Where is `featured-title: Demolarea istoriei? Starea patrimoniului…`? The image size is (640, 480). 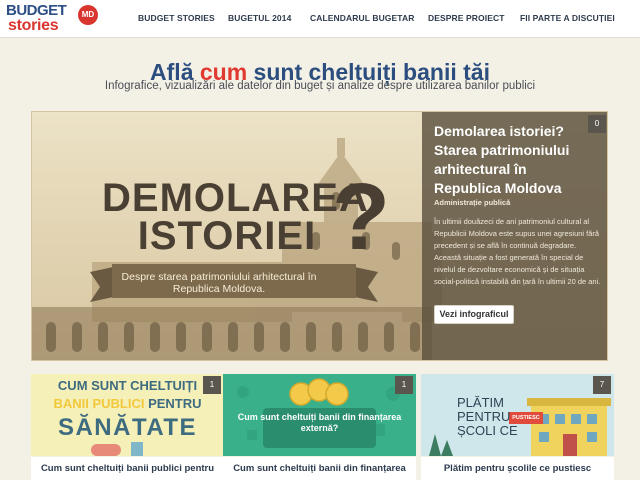 featured-title: Demolarea istoriei? Starea patrimoniului… is located at coordinates (514, 160).